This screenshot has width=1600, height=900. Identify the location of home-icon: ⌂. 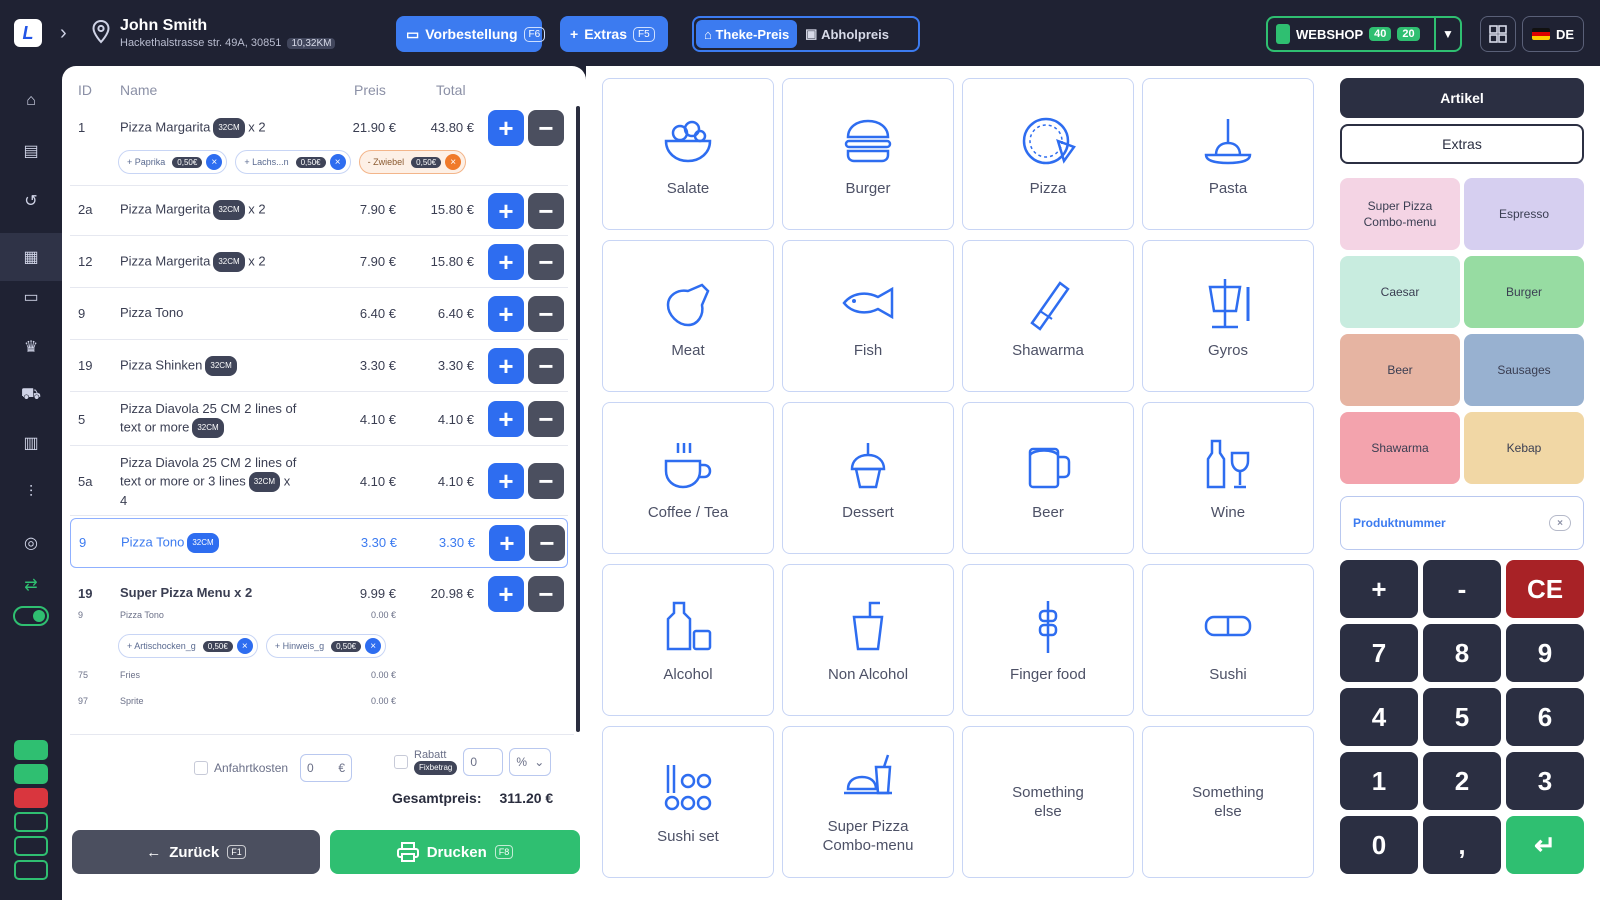
(31, 101).